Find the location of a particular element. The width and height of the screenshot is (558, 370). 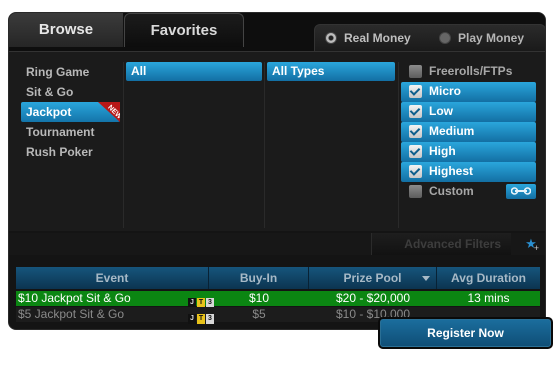

table-header: Event Buy-In Prize Pool Avg Duration is located at coordinates (278, 278).